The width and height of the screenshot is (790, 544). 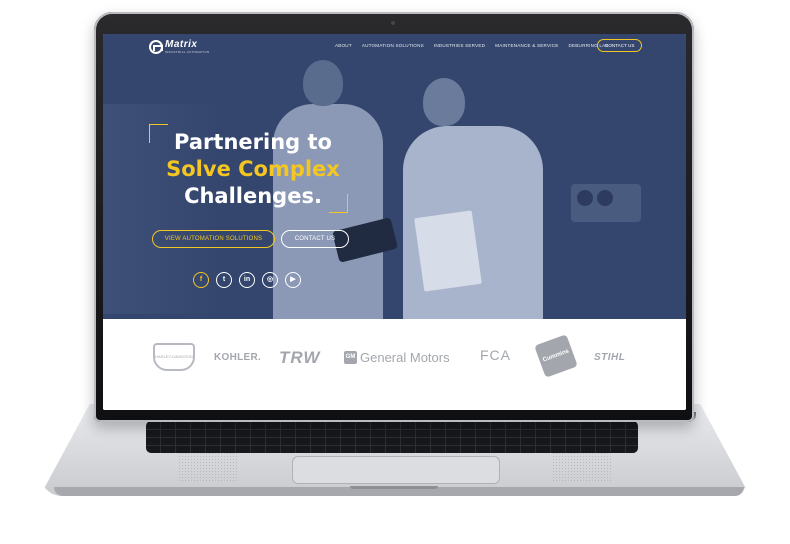 I want to click on nav-link-automation-solutions: AUTOMATION SOLUTIONS, so click(x=393, y=45).